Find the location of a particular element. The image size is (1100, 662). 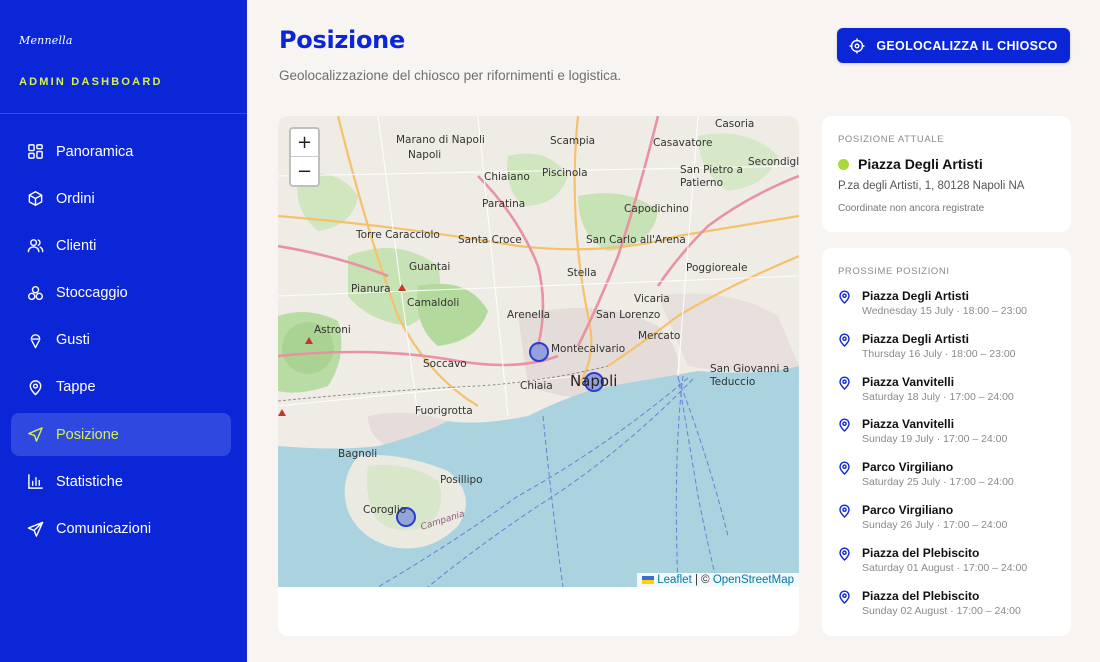

sidebar-item-clienti: Clienti is located at coordinates (121, 245).